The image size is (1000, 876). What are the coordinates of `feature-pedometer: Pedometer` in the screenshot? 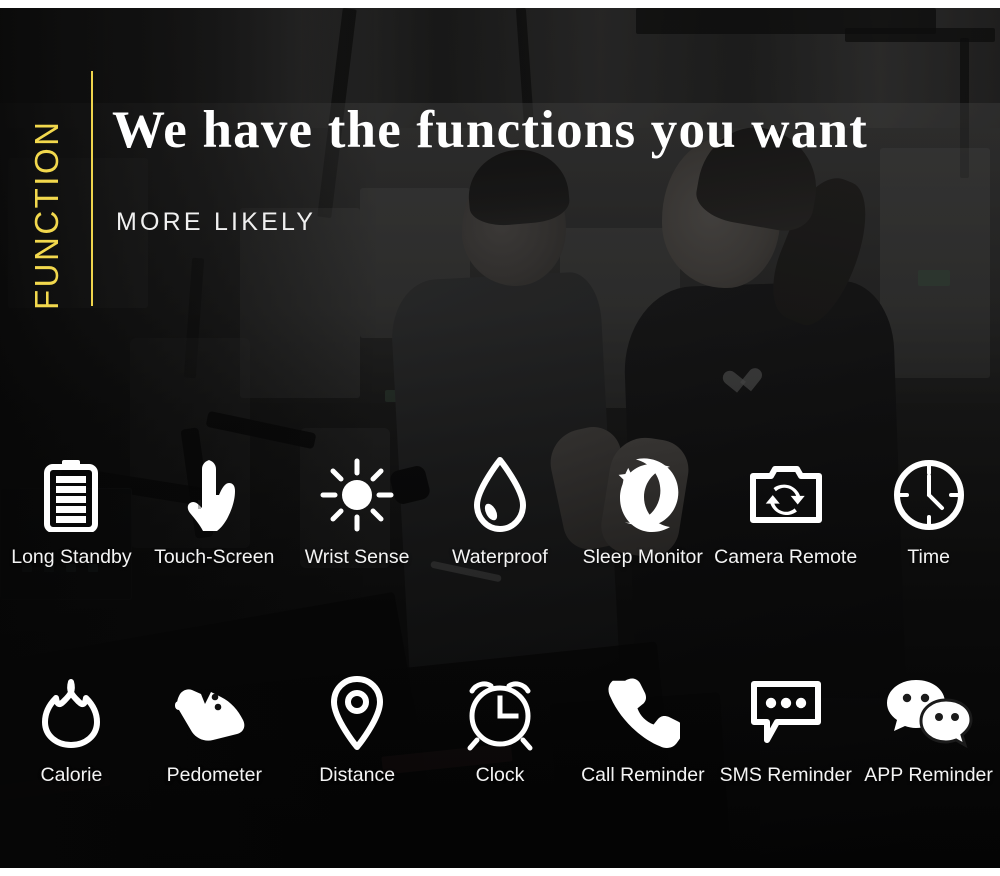 It's located at (214, 730).